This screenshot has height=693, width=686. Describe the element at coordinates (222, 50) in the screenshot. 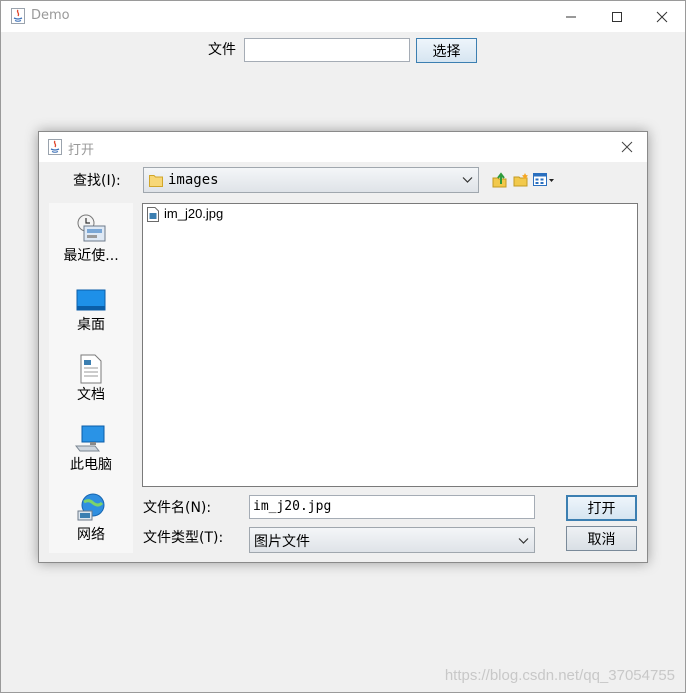

I see `file-label: 文件` at that location.